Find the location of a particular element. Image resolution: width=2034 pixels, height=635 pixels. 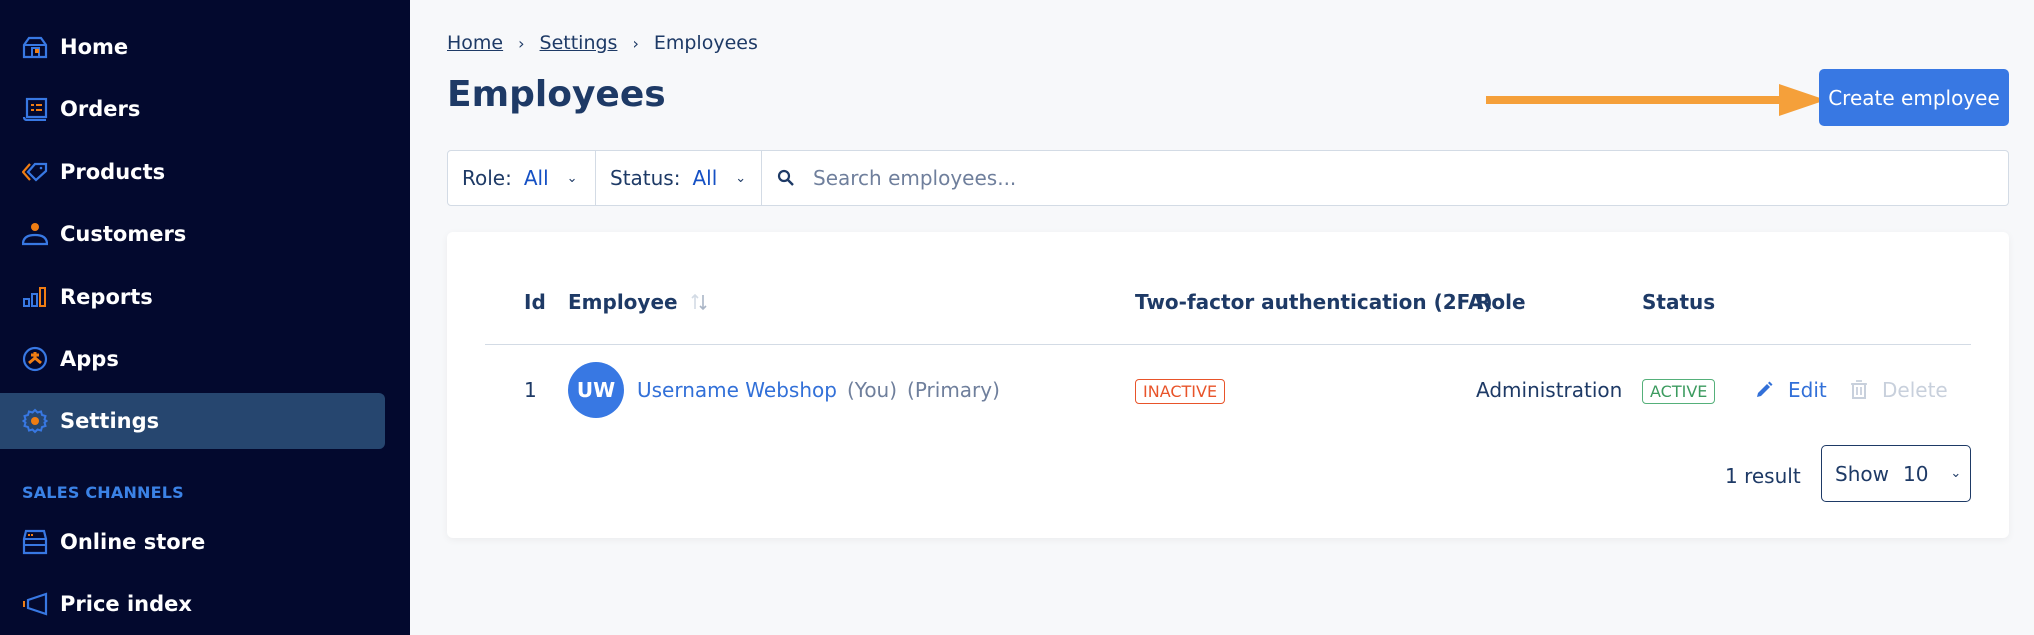

breadcrumb-settings: Settings is located at coordinates (579, 43).